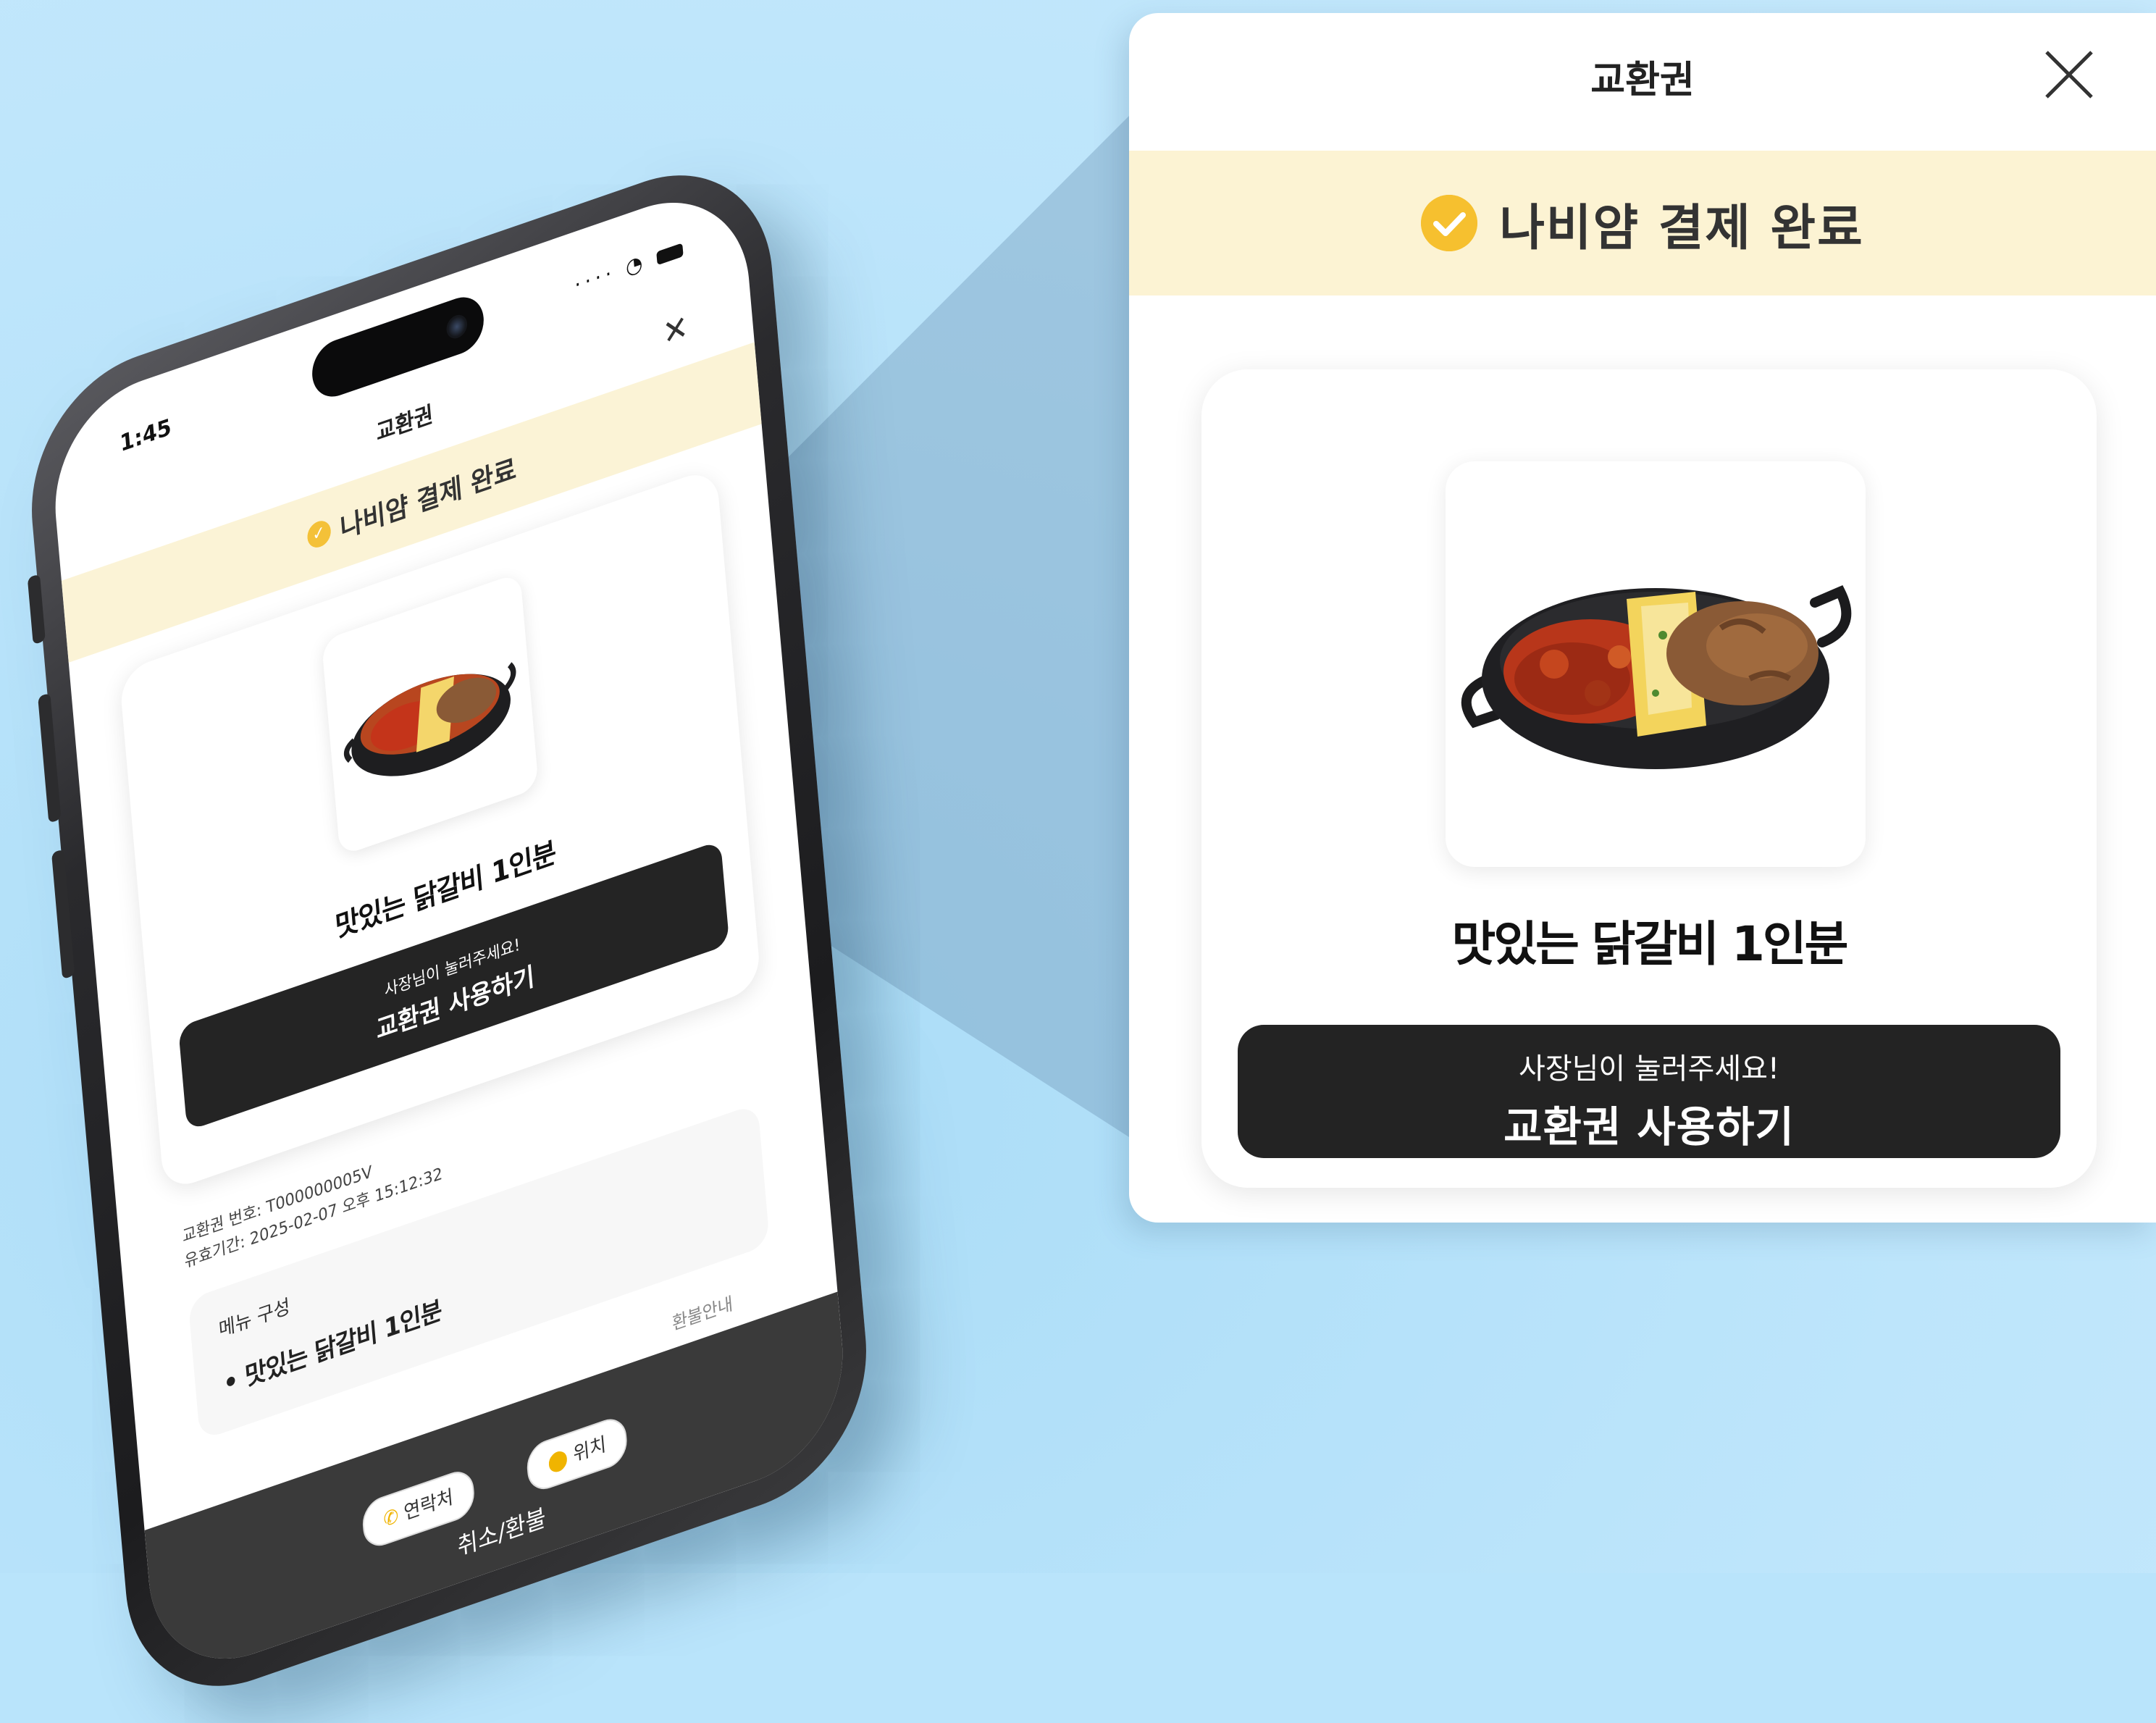  What do you see at coordinates (1649, 1091) in the screenshot?
I see `zoom-use-voucher-button: 사장님이 눌러주세요! 교환권 사용하기` at bounding box center [1649, 1091].